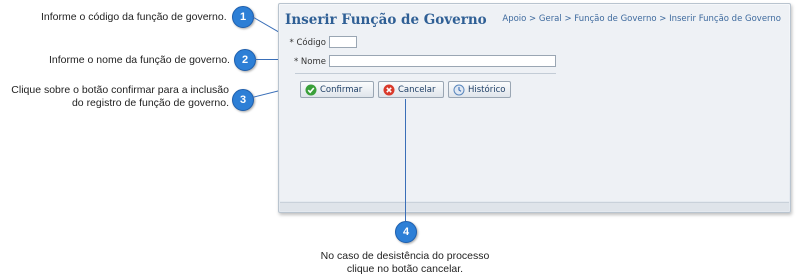 The height and width of the screenshot is (276, 800). Describe the element at coordinates (243, 17) in the screenshot. I see `callout-1-badge: 1` at that location.